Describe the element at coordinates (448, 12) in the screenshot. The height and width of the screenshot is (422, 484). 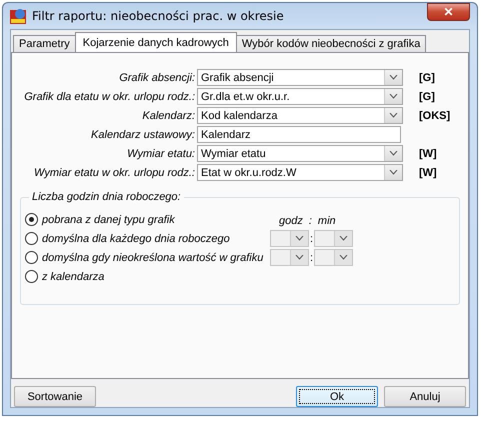
I see `close-button: ✕` at that location.